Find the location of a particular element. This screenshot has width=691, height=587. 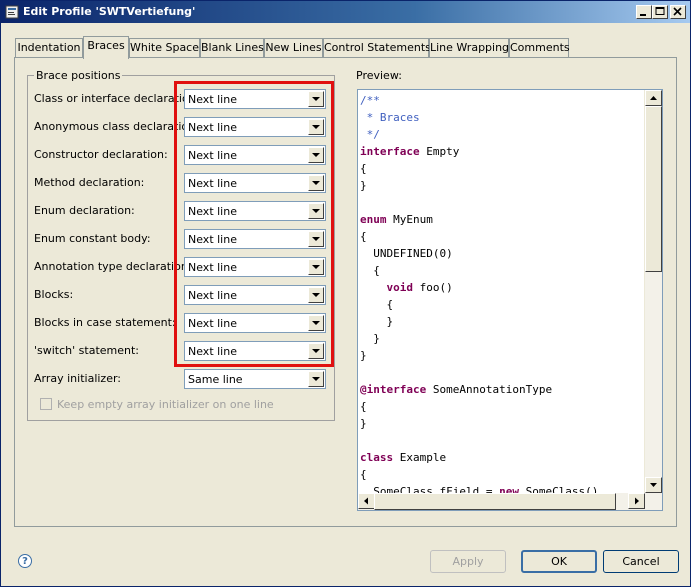

code-line: @interface SomeAnnotationType is located at coordinates (456, 389).